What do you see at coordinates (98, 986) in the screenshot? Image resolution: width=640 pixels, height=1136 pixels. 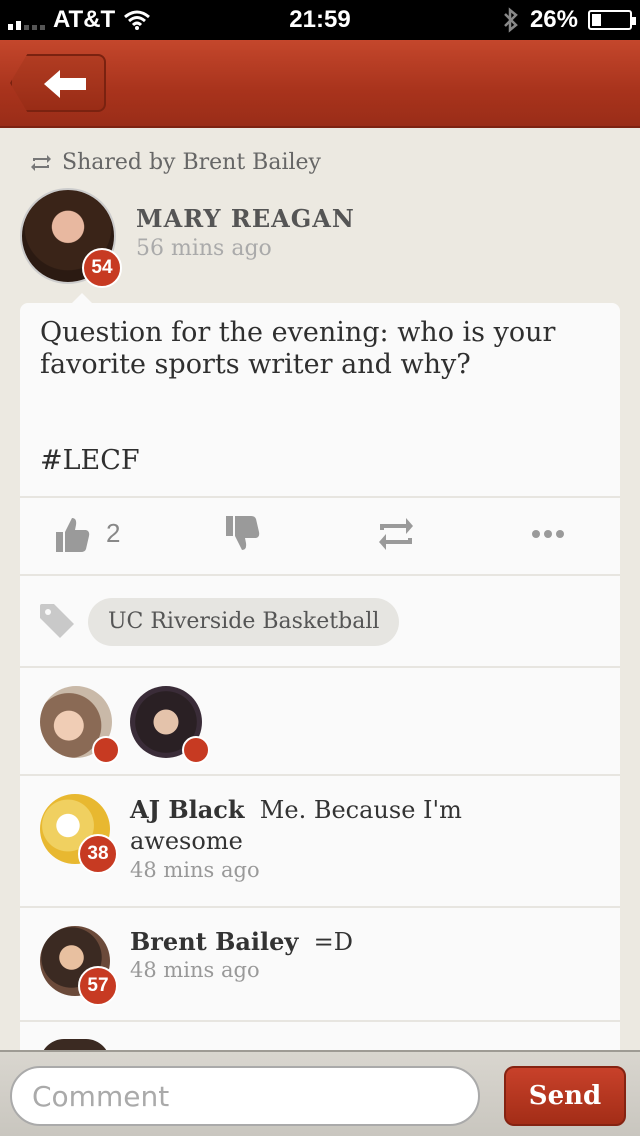 I see `commenter-score-badge: 57` at bounding box center [98, 986].